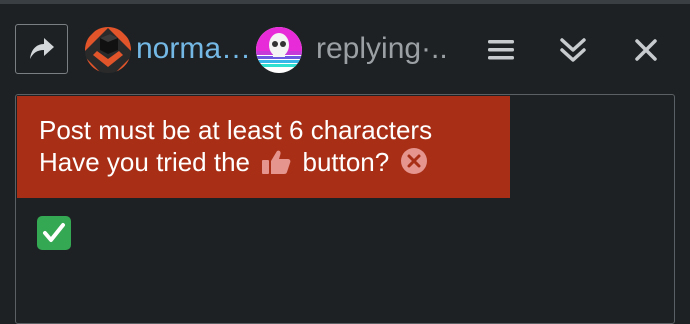 Image resolution: width=690 pixels, height=324 pixels. I want to click on toolbar-menu-button, so click(501, 50).